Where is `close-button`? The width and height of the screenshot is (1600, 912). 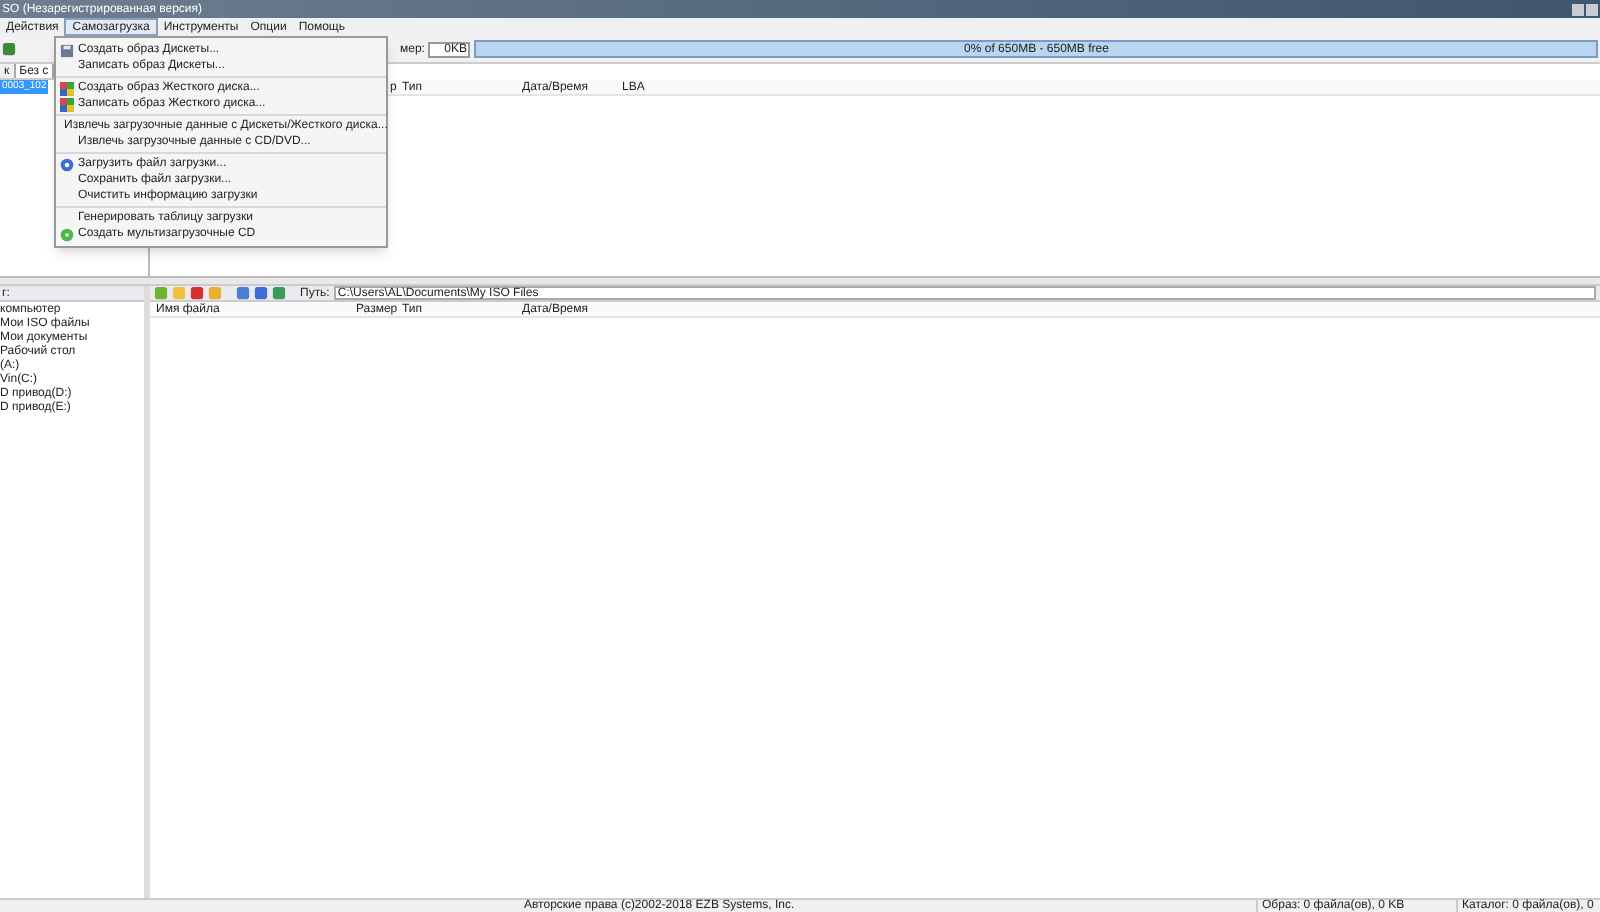
close-button is located at coordinates (1592, 9).